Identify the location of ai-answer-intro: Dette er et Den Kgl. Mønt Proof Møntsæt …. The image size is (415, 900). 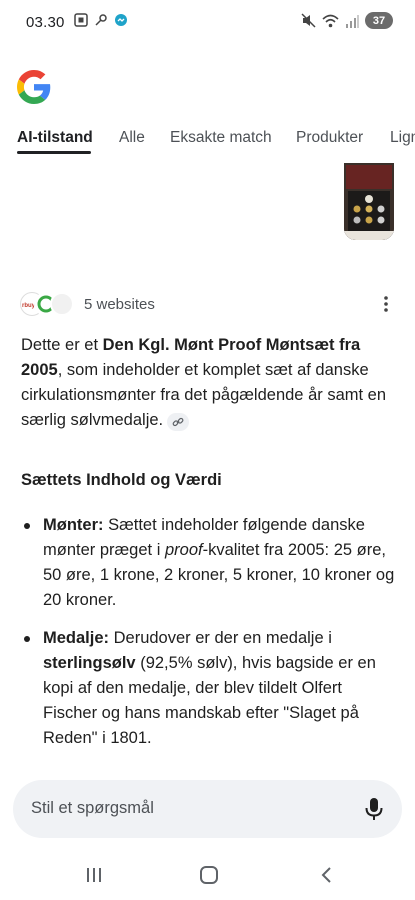
(208, 383).